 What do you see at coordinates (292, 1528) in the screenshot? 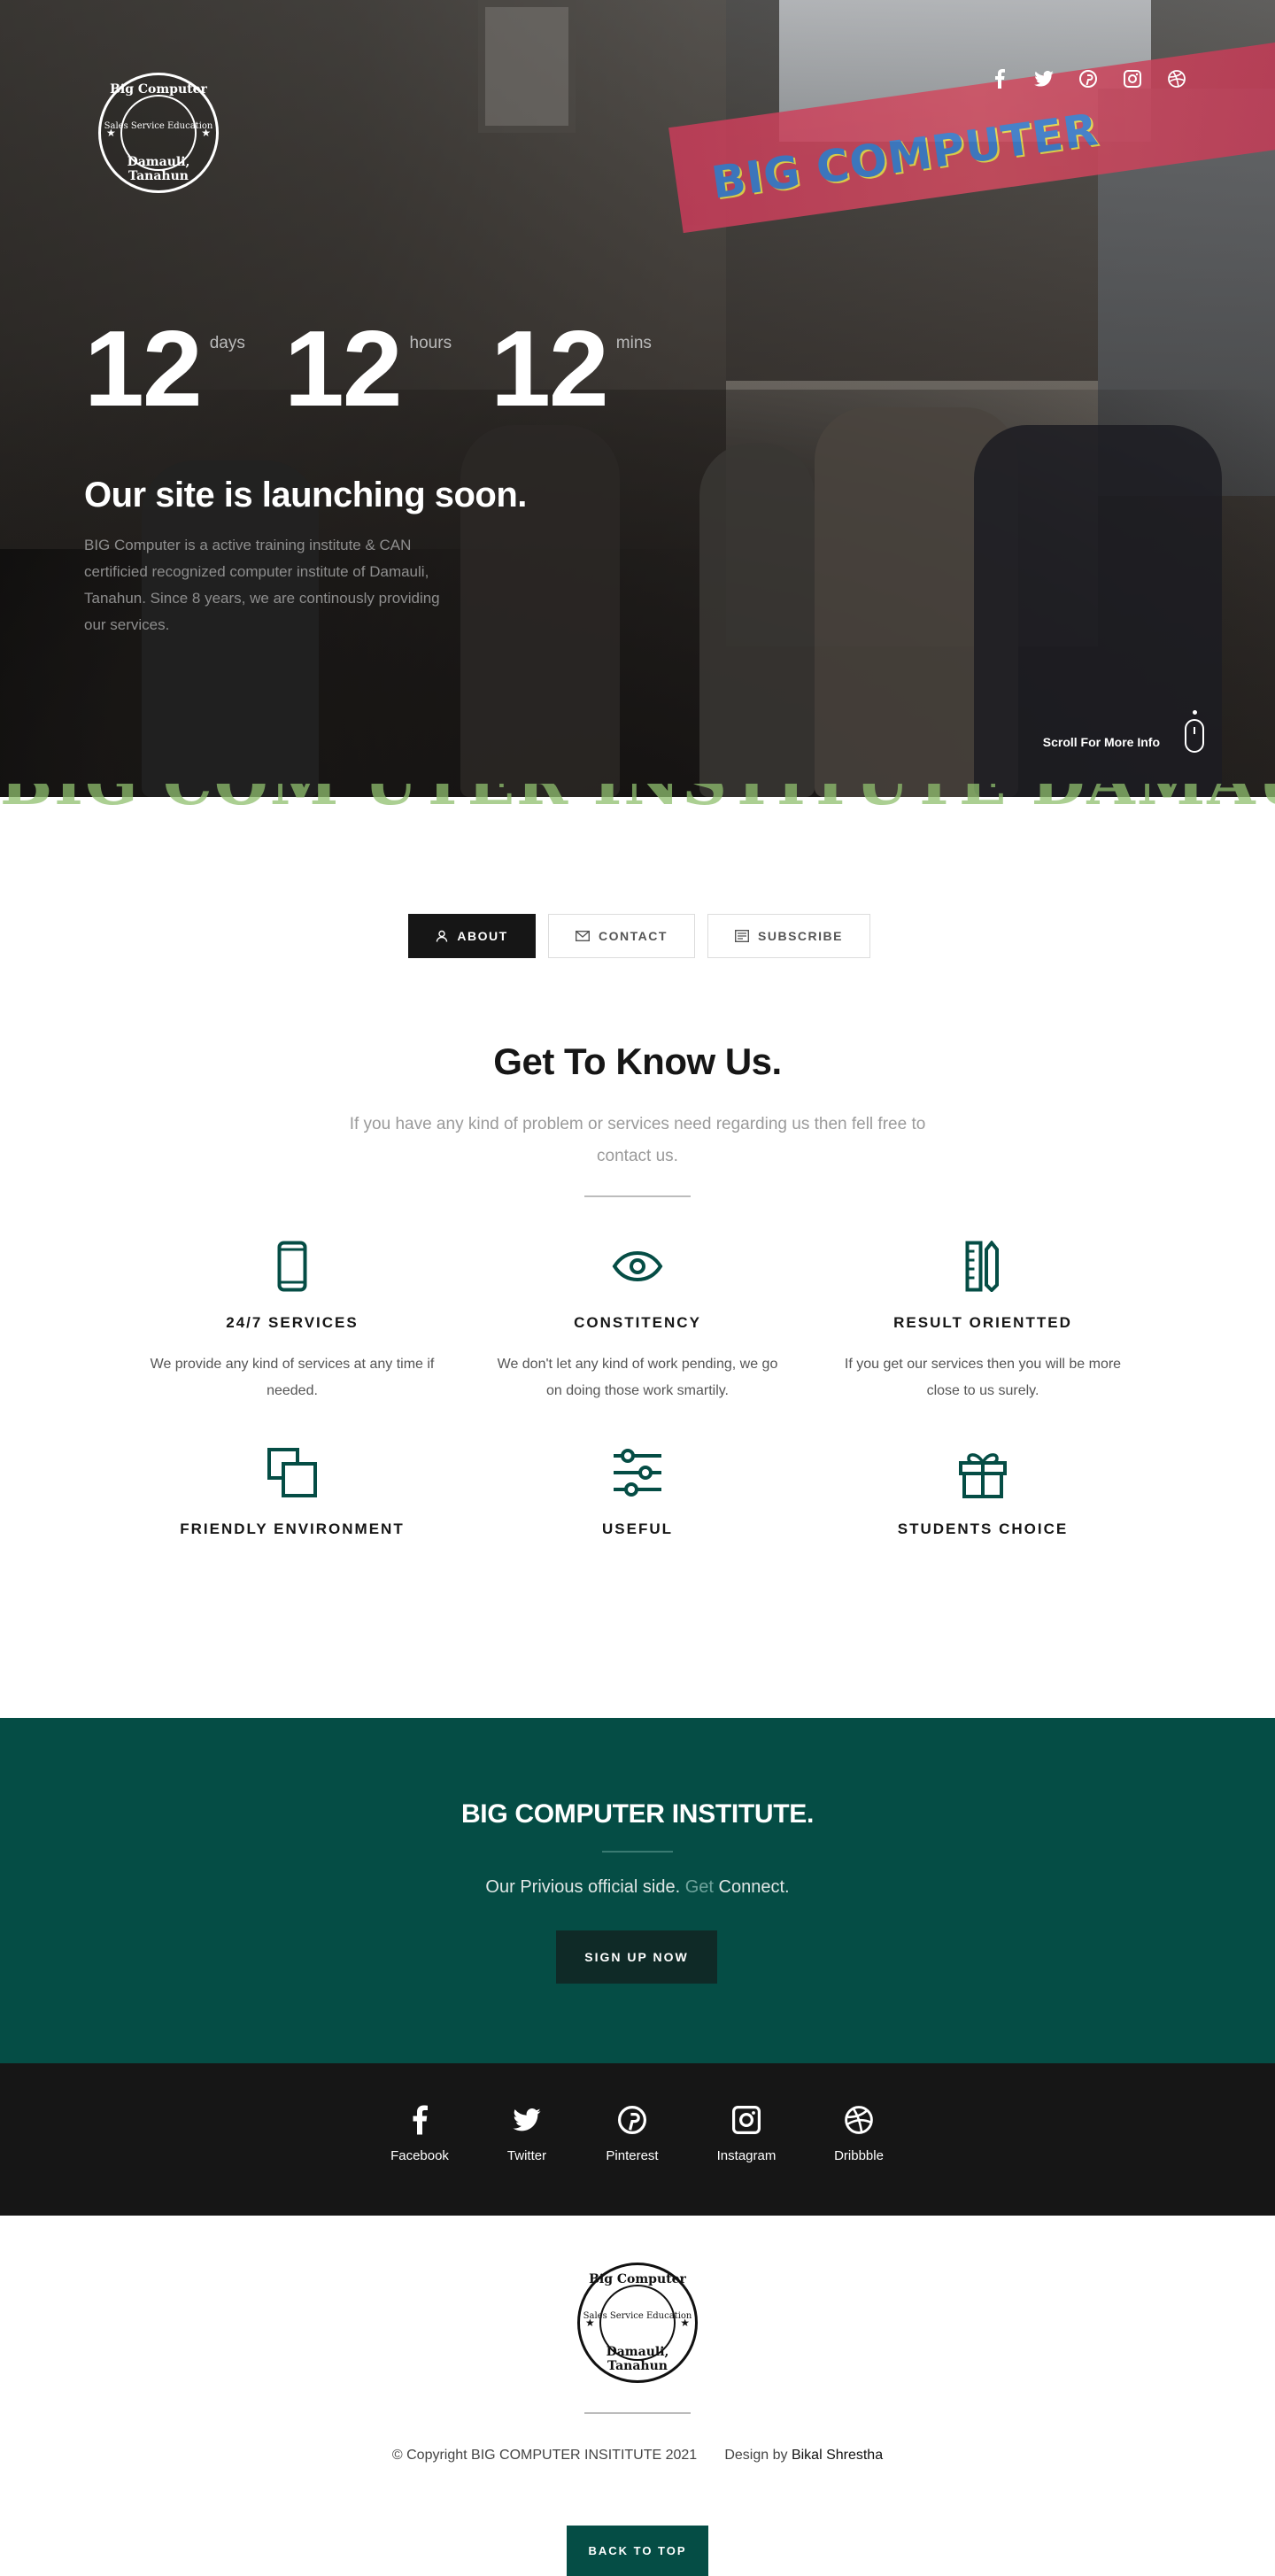
I see `feature-title: FRIENDLY ENVIRONMENT` at bounding box center [292, 1528].